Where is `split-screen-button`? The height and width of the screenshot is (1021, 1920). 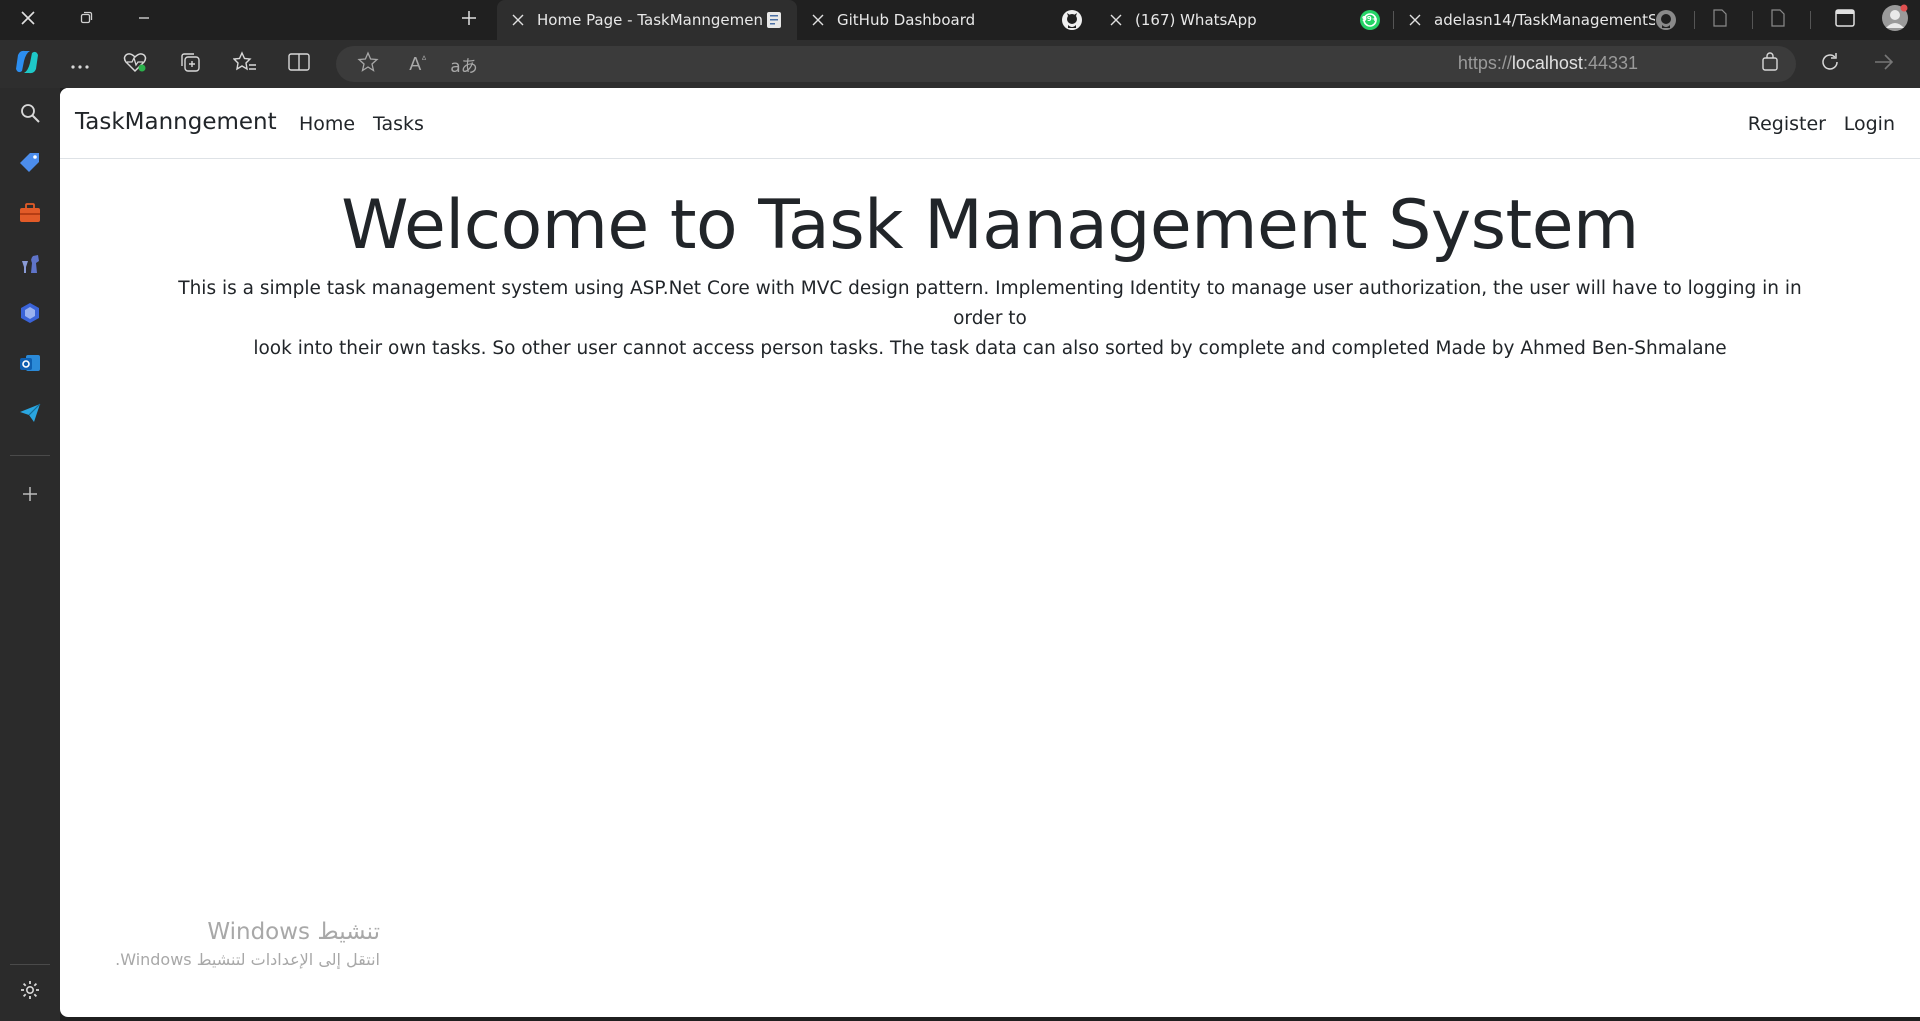
split-screen-button is located at coordinates (1845, 20).